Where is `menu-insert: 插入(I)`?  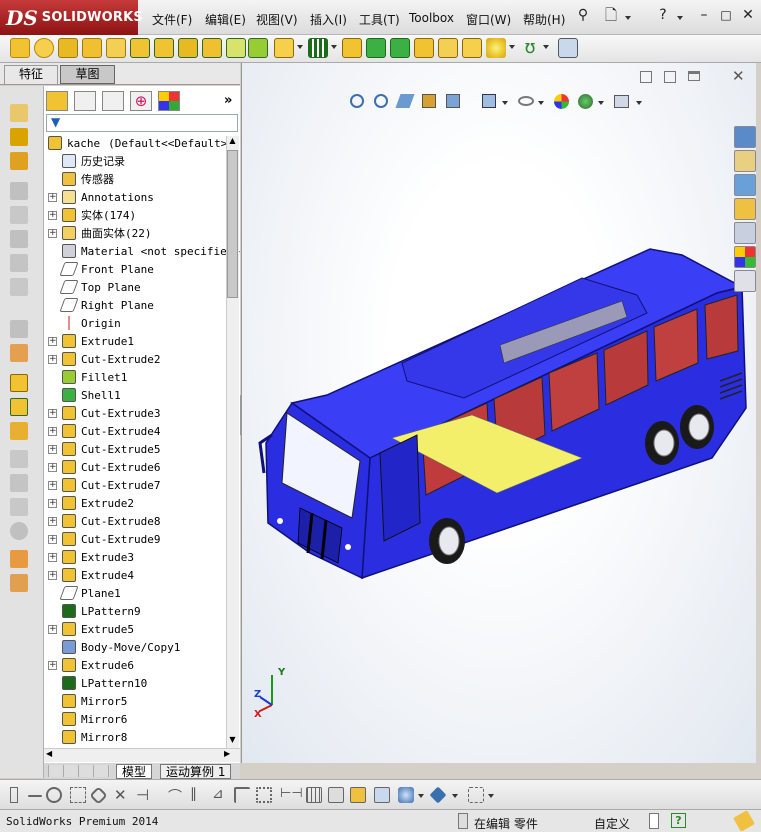 menu-insert: 插入(I) is located at coordinates (328, 19).